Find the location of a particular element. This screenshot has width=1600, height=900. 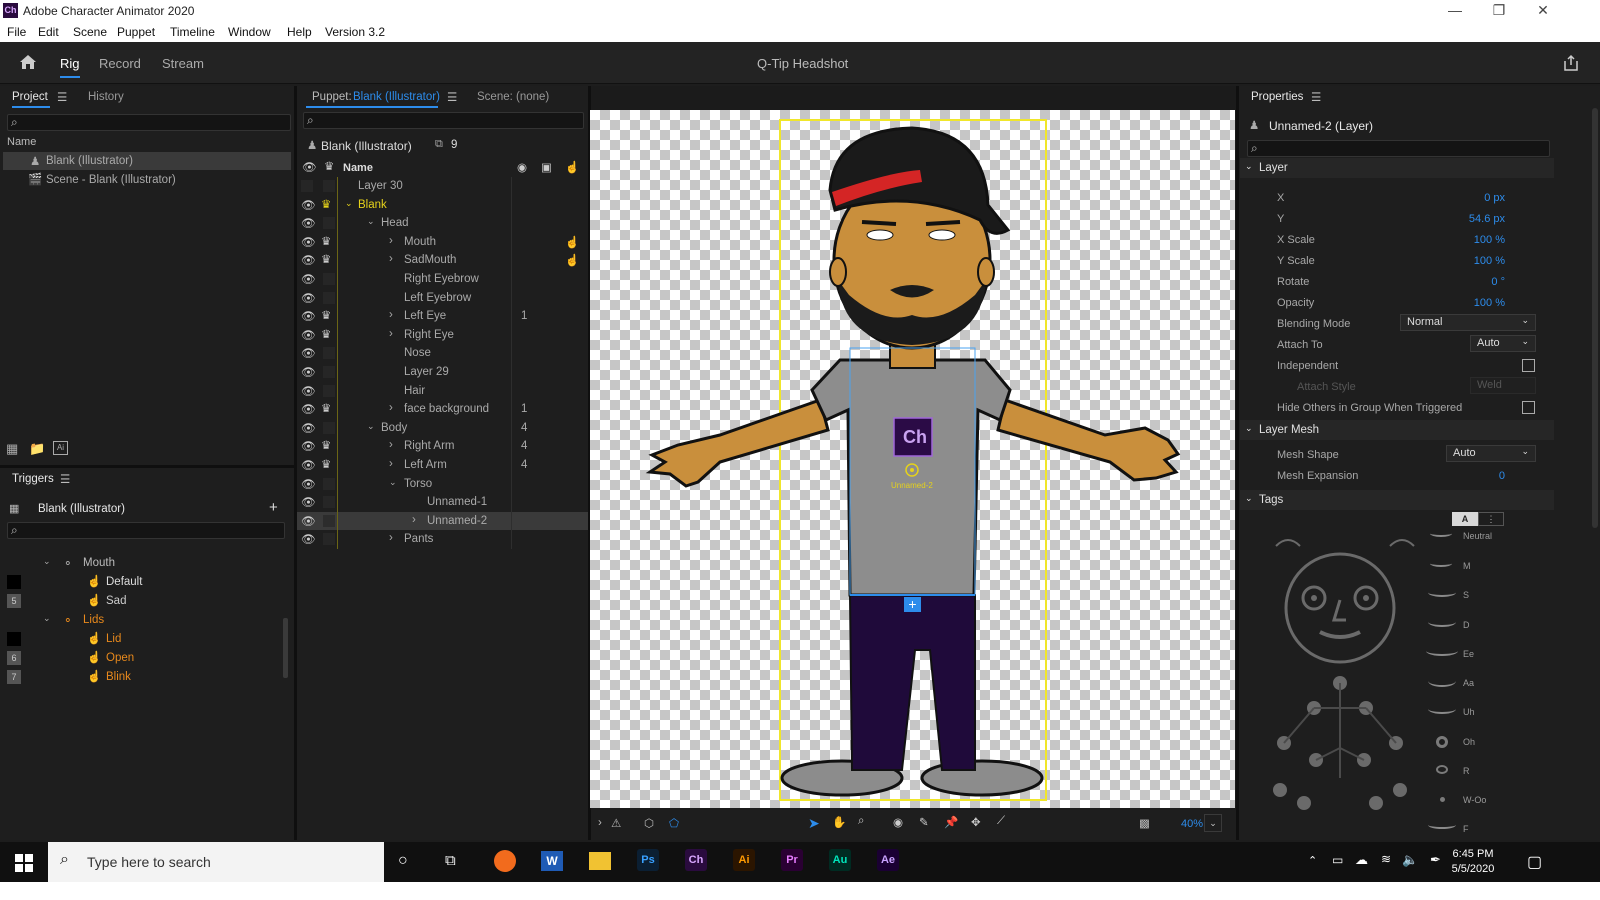

layer-row: 👁 Left Eyebrow is located at coordinates (443, 298).